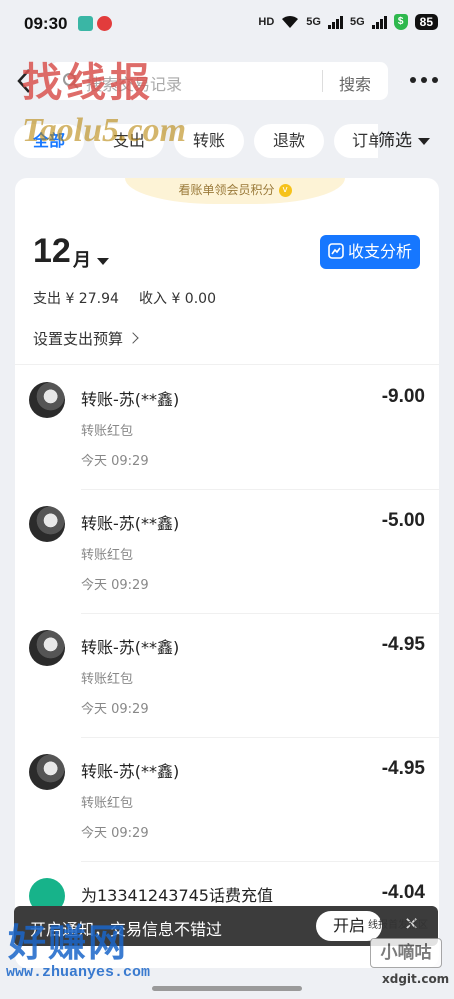  Describe the element at coordinates (227, 364) in the screenshot. I see `divider` at that location.